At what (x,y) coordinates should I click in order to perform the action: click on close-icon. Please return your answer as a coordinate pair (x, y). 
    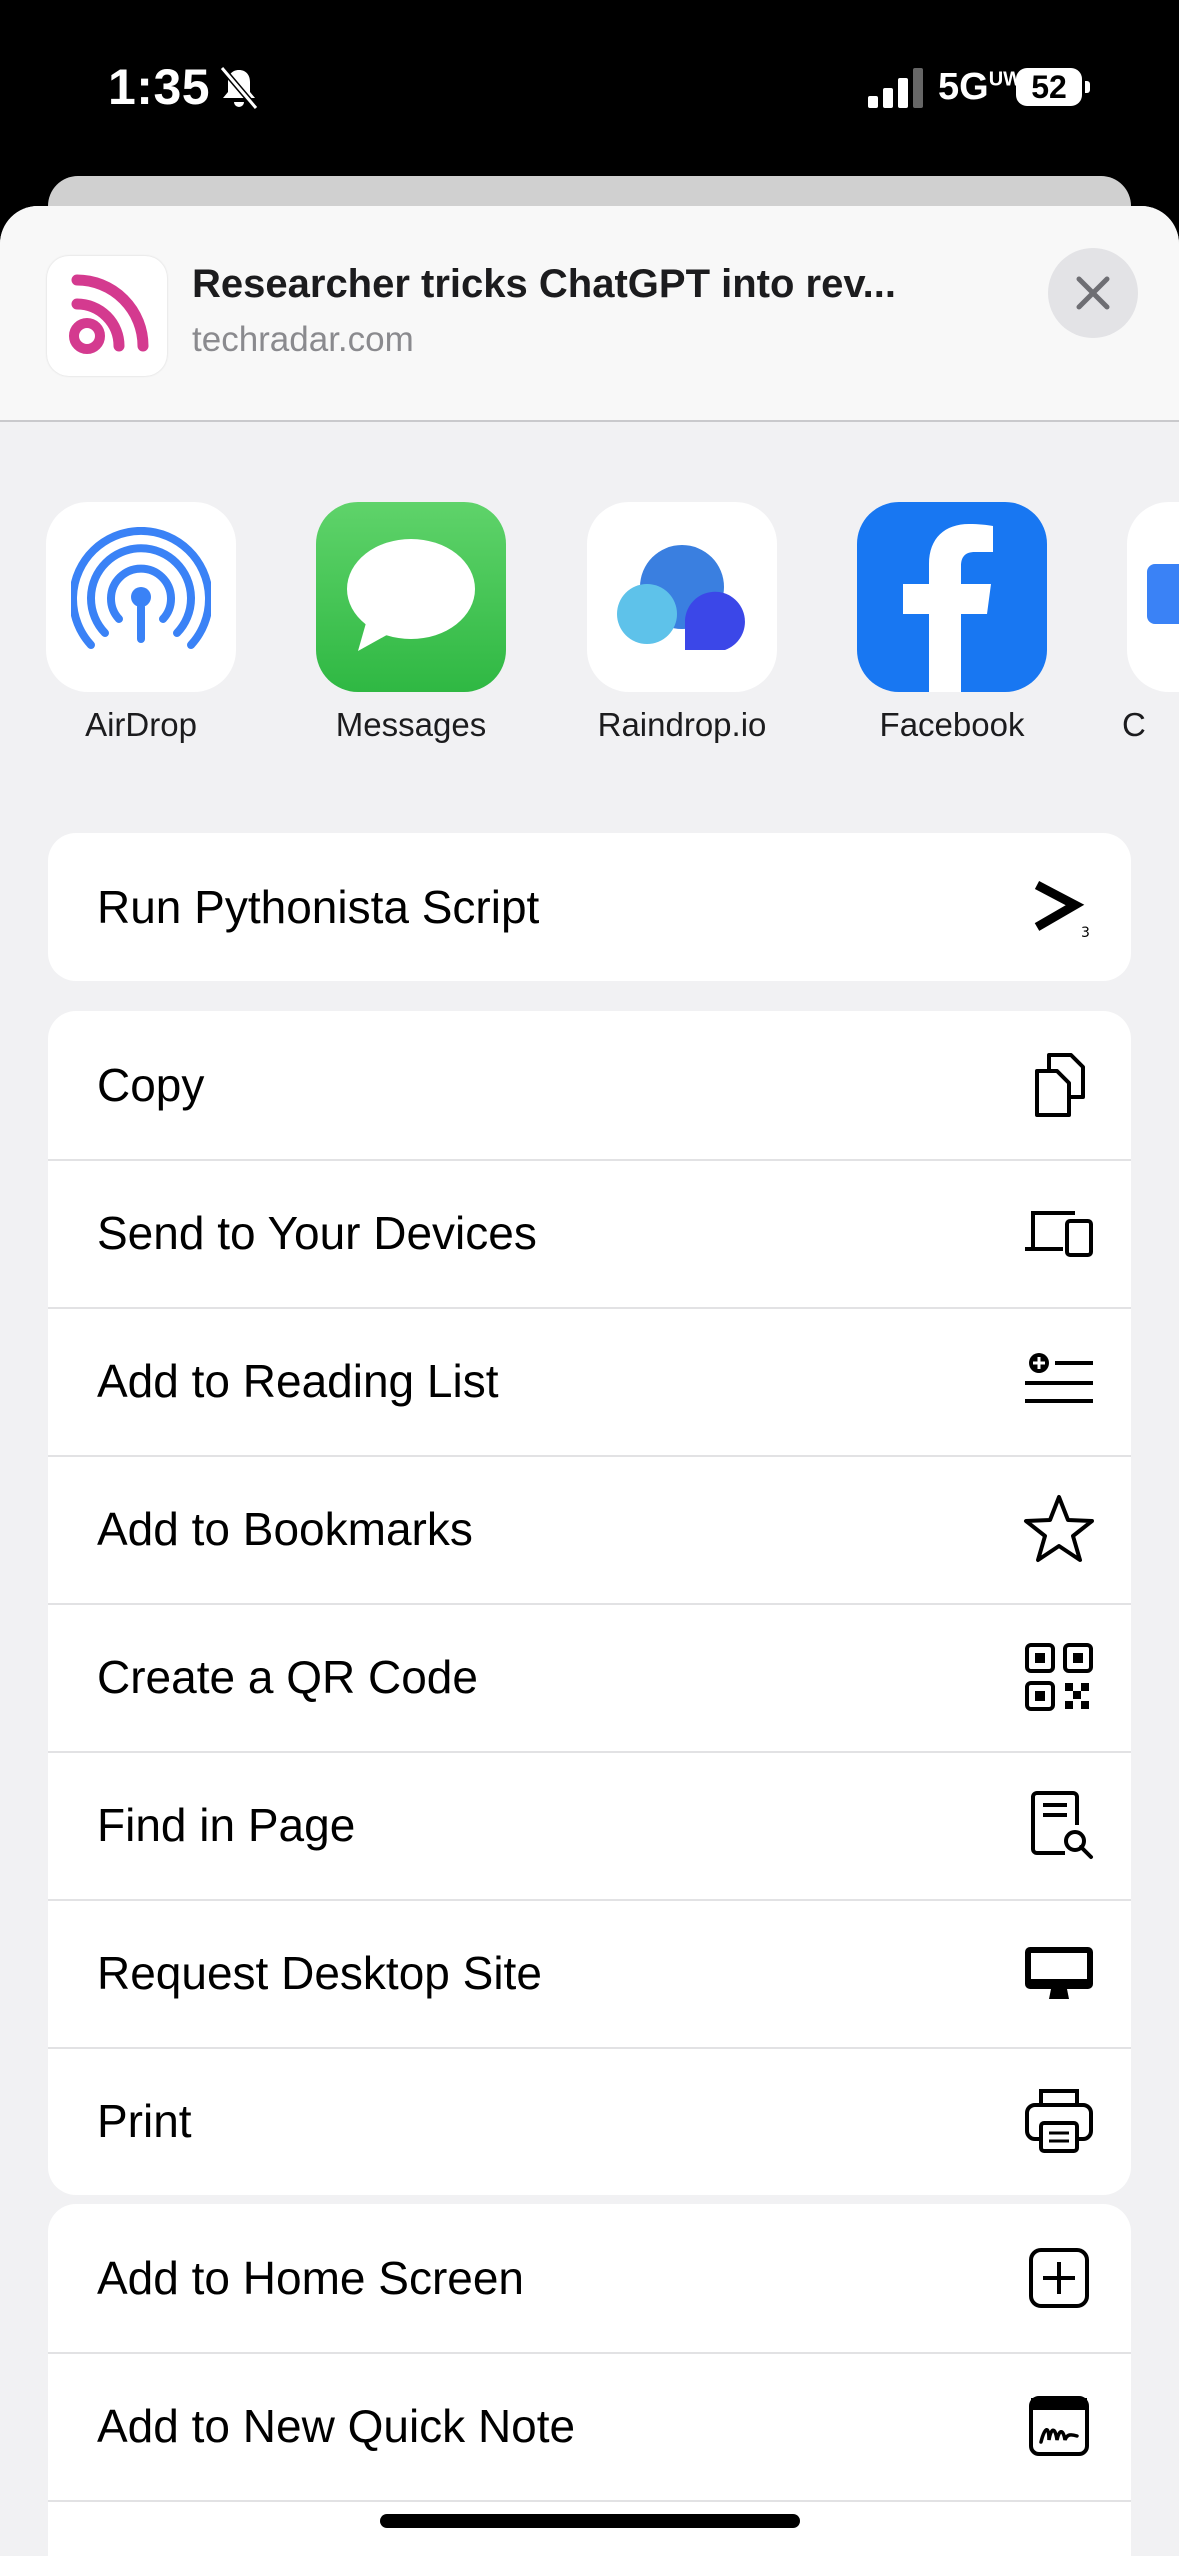
    Looking at the image, I should click on (1093, 293).